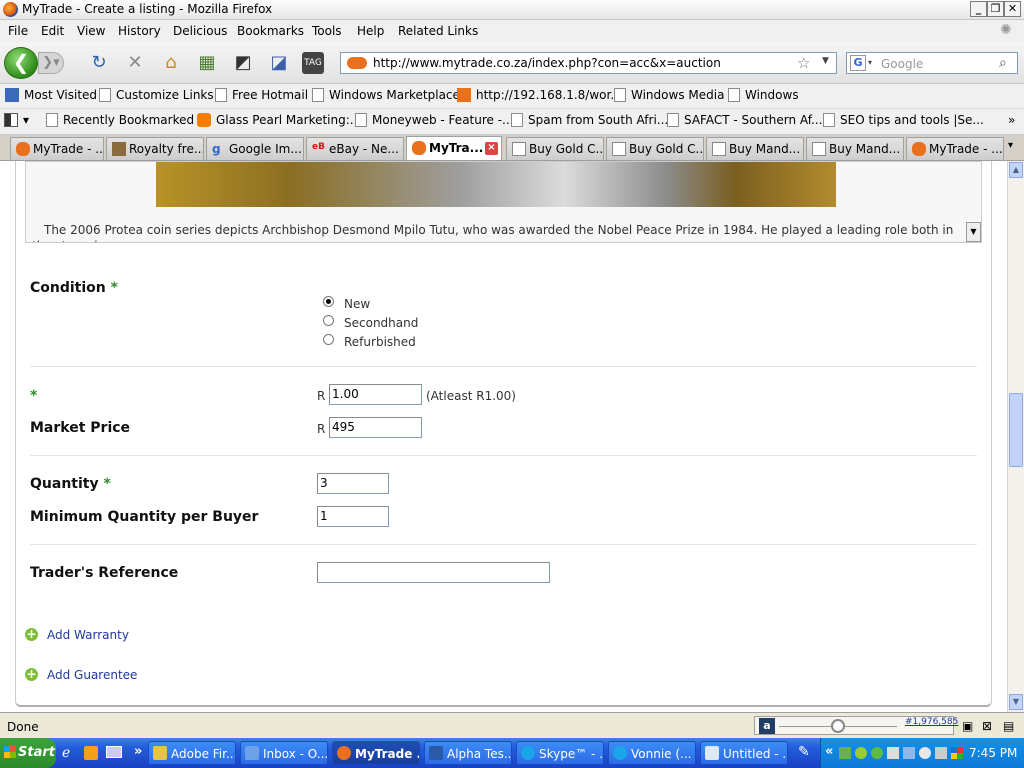  Describe the element at coordinates (261, 97) in the screenshot. I see `bookmark-free-hotmail: Free Hotmail` at that location.